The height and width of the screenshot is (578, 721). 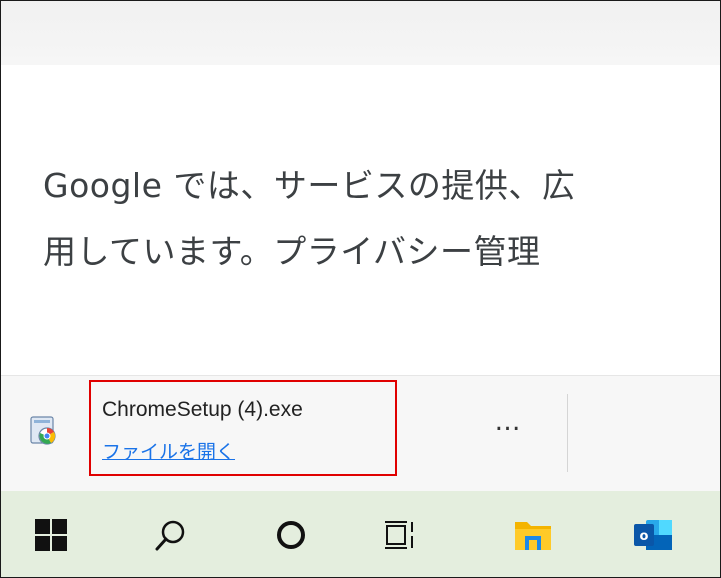 What do you see at coordinates (644, 536) in the screenshot?
I see `svg-text: o` at bounding box center [644, 536].